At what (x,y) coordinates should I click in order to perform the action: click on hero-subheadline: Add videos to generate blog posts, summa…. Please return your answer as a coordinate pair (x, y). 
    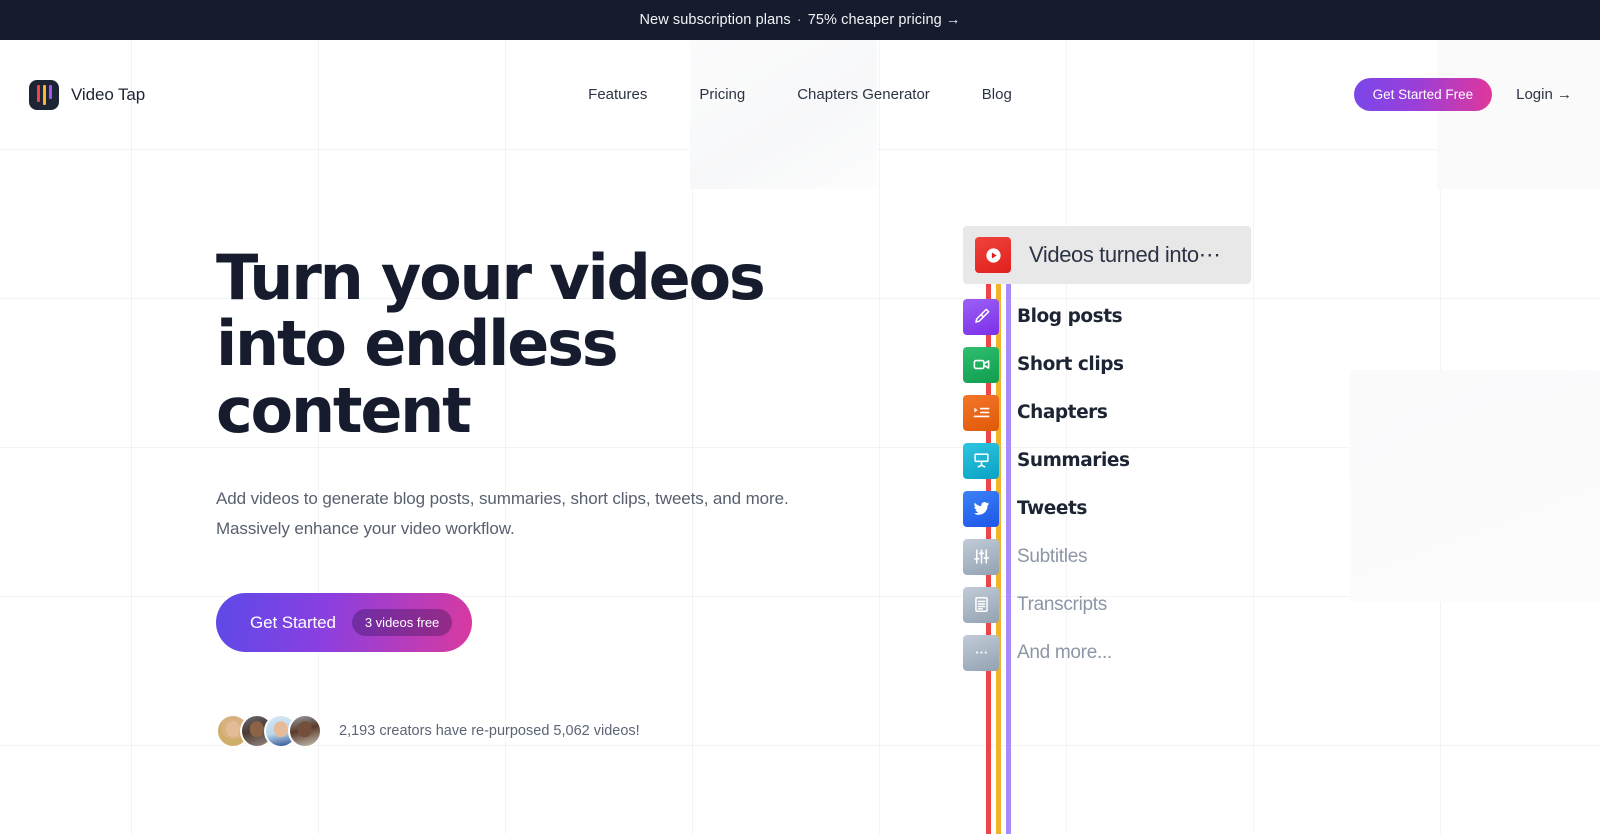
    Looking at the image, I should click on (502, 513).